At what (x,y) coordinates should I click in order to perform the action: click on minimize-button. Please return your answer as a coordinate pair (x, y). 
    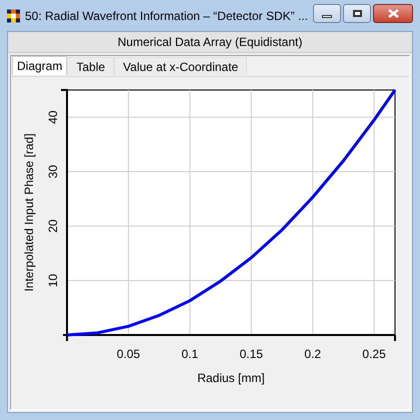
    Looking at the image, I should click on (327, 13).